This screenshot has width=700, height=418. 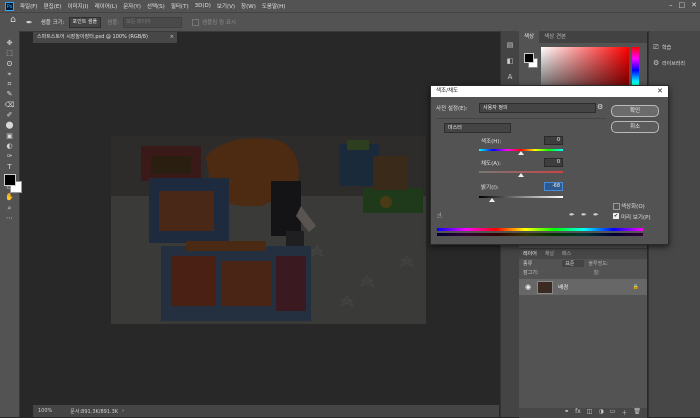 What do you see at coordinates (540, 234) in the screenshot?
I see `color-bar-bottom` at bounding box center [540, 234].